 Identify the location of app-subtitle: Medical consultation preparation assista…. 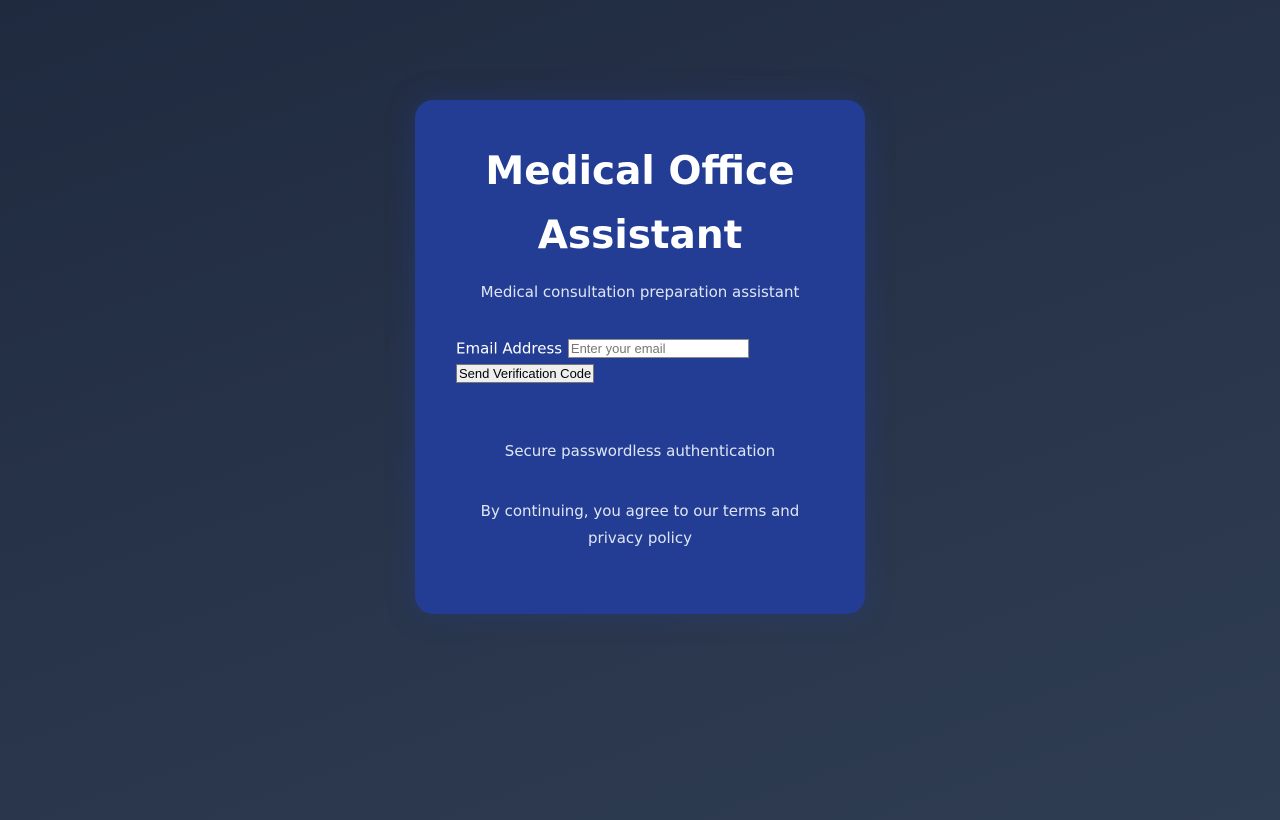
(640, 292).